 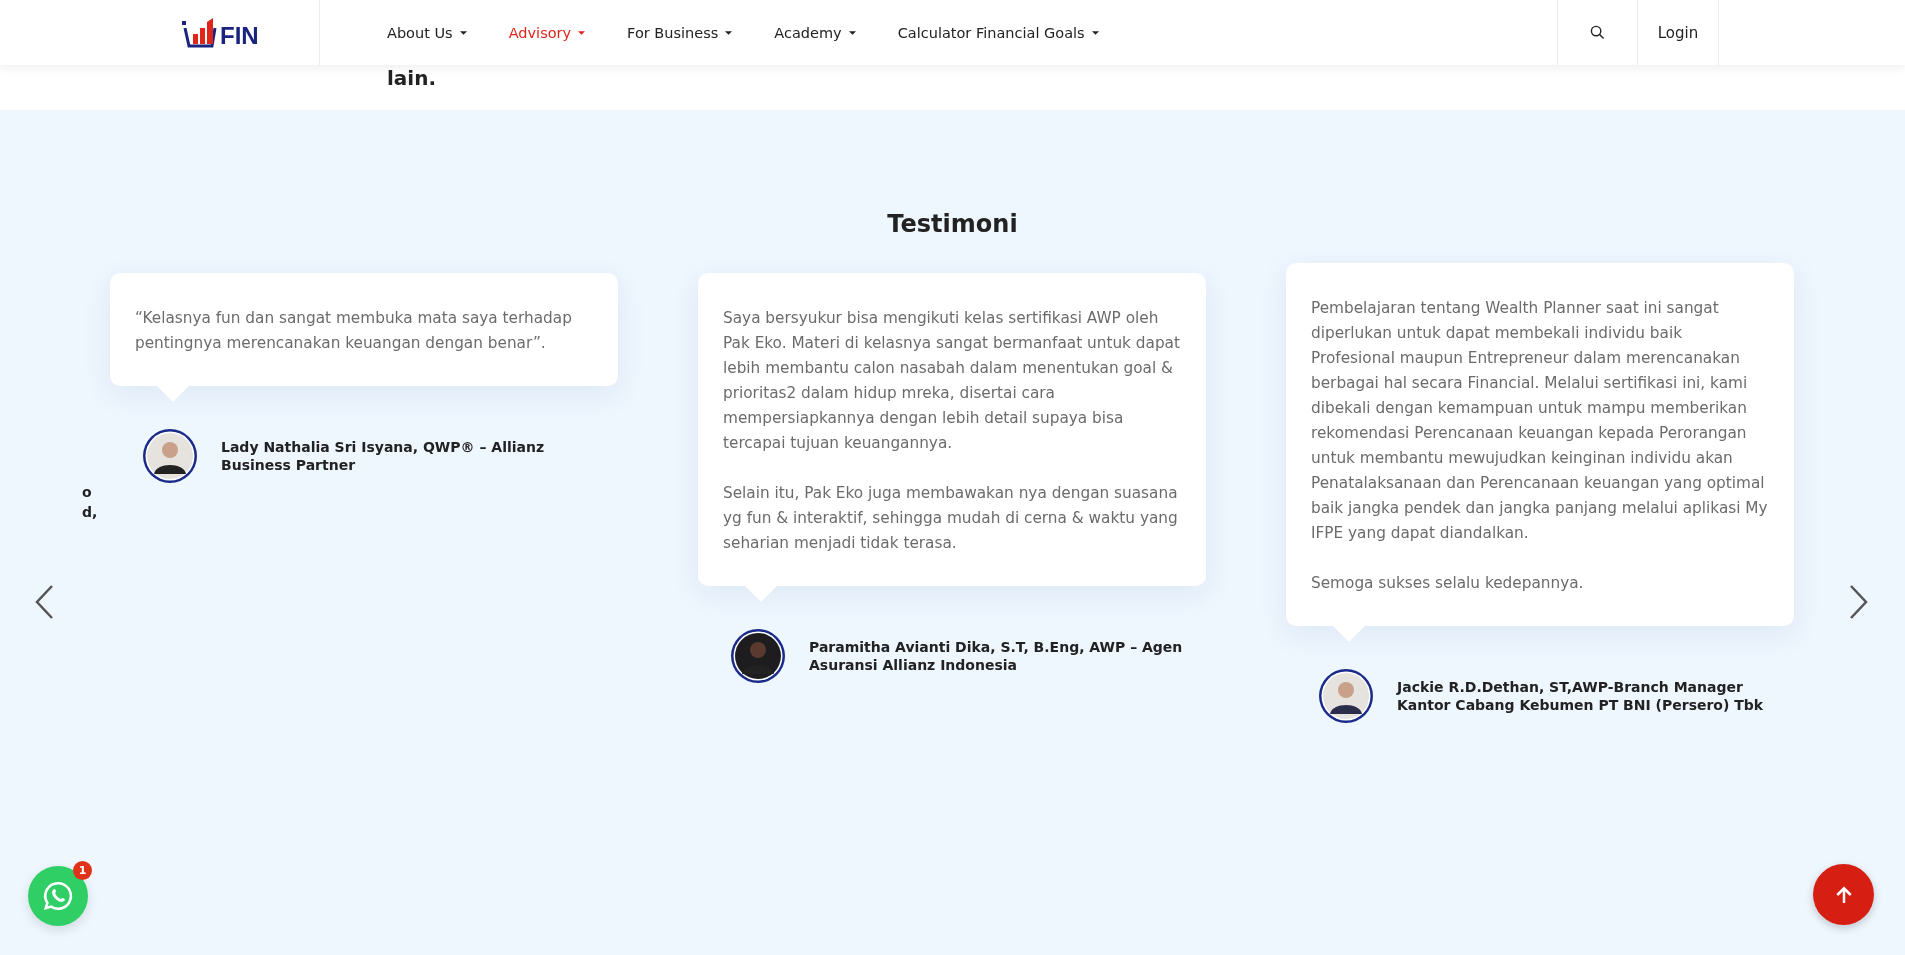 I want to click on scroll-top-button, so click(x=1843, y=894).